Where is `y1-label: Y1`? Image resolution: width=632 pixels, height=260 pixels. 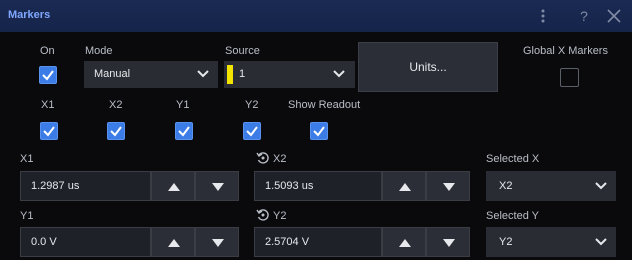 y1-label: Y1 is located at coordinates (27, 216).